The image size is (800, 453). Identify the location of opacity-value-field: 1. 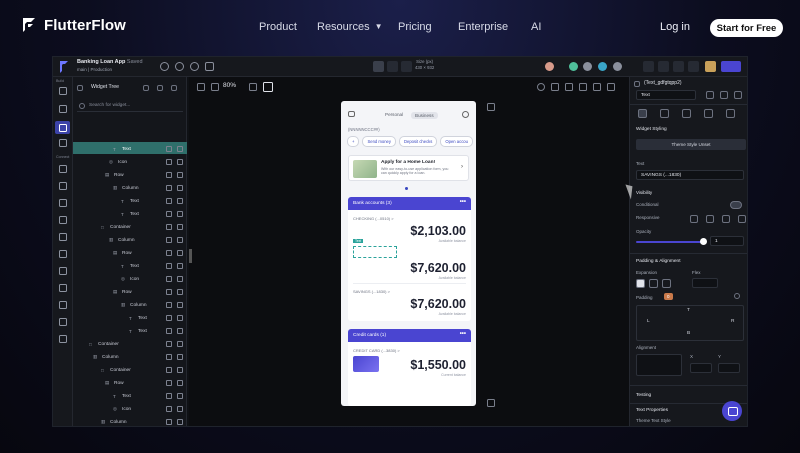
(727, 241).